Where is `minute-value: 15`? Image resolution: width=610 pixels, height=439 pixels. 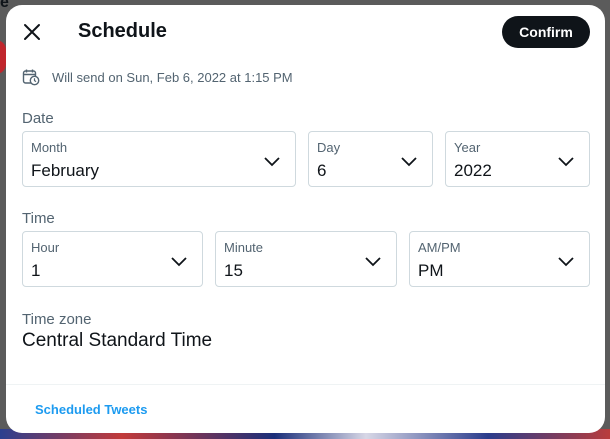 minute-value: 15 is located at coordinates (233, 270).